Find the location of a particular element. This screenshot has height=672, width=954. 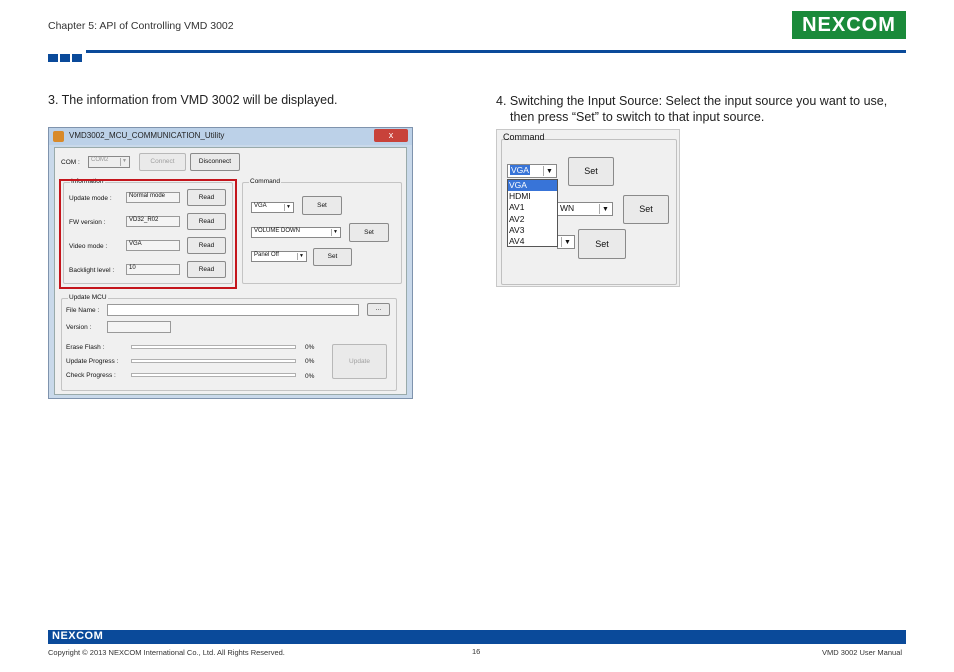

page-number: 16 is located at coordinates (476, 651).